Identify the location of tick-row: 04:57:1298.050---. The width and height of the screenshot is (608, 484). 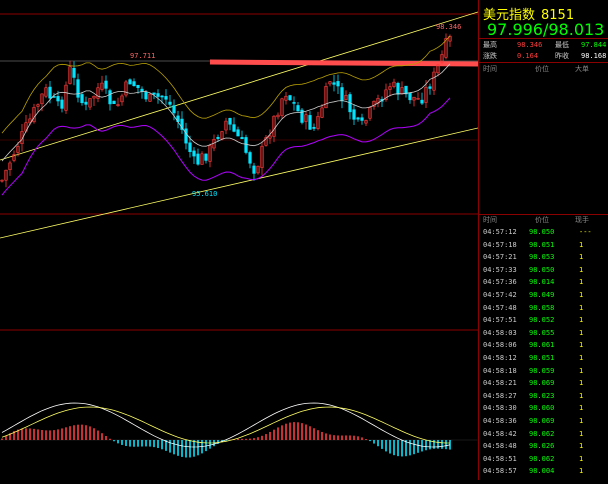
(543, 232).